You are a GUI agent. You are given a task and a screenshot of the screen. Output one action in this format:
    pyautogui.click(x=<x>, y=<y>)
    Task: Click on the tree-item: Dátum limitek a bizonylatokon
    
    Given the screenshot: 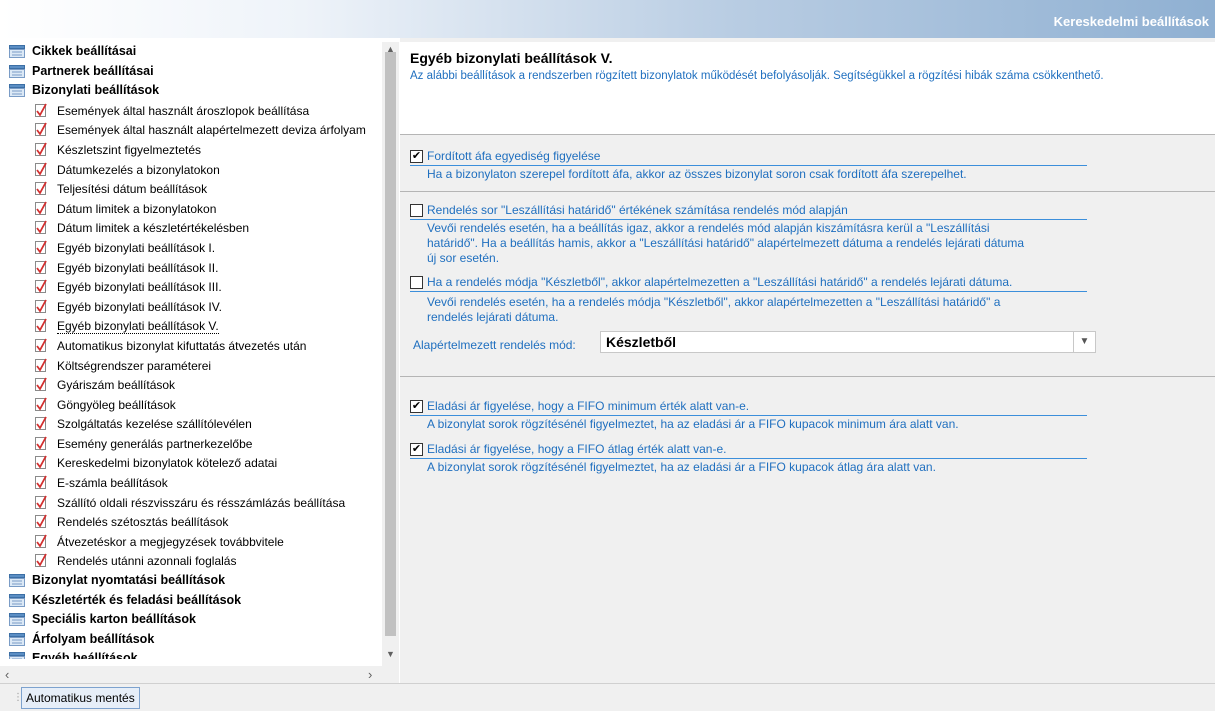 What is the action you would take?
    pyautogui.click(x=191, y=209)
    